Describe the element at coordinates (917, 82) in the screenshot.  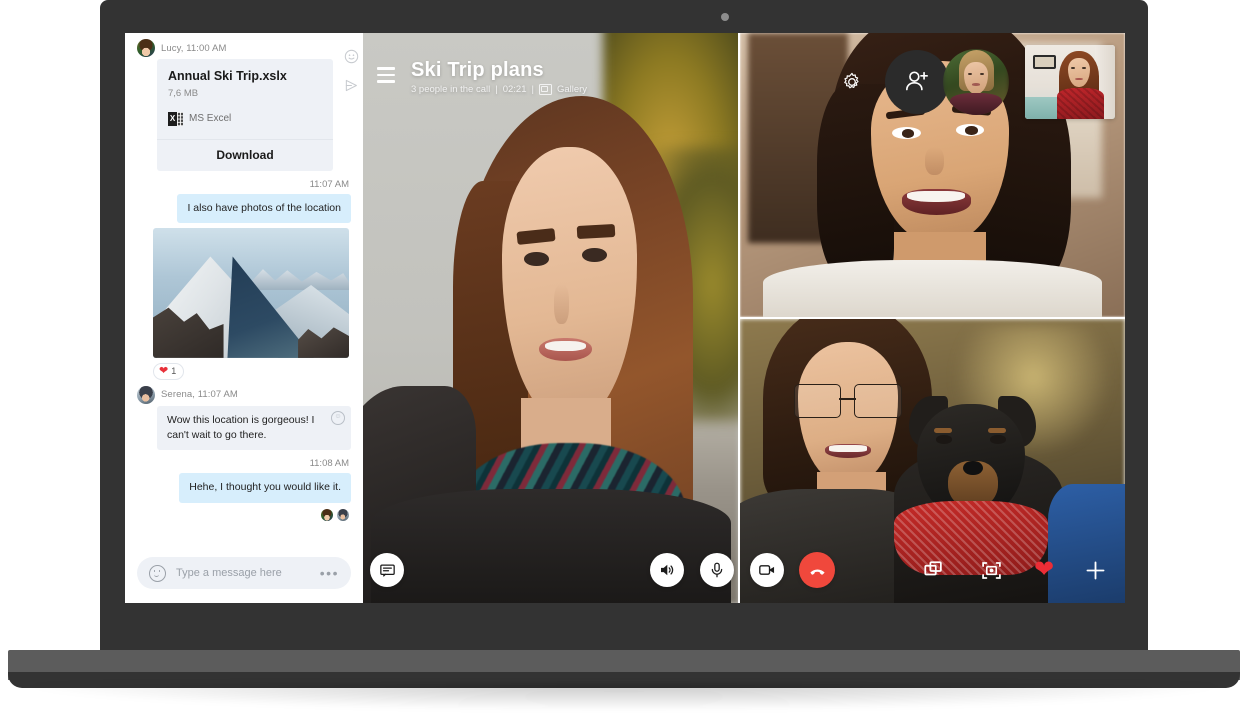
I see `add-person-icon` at that location.